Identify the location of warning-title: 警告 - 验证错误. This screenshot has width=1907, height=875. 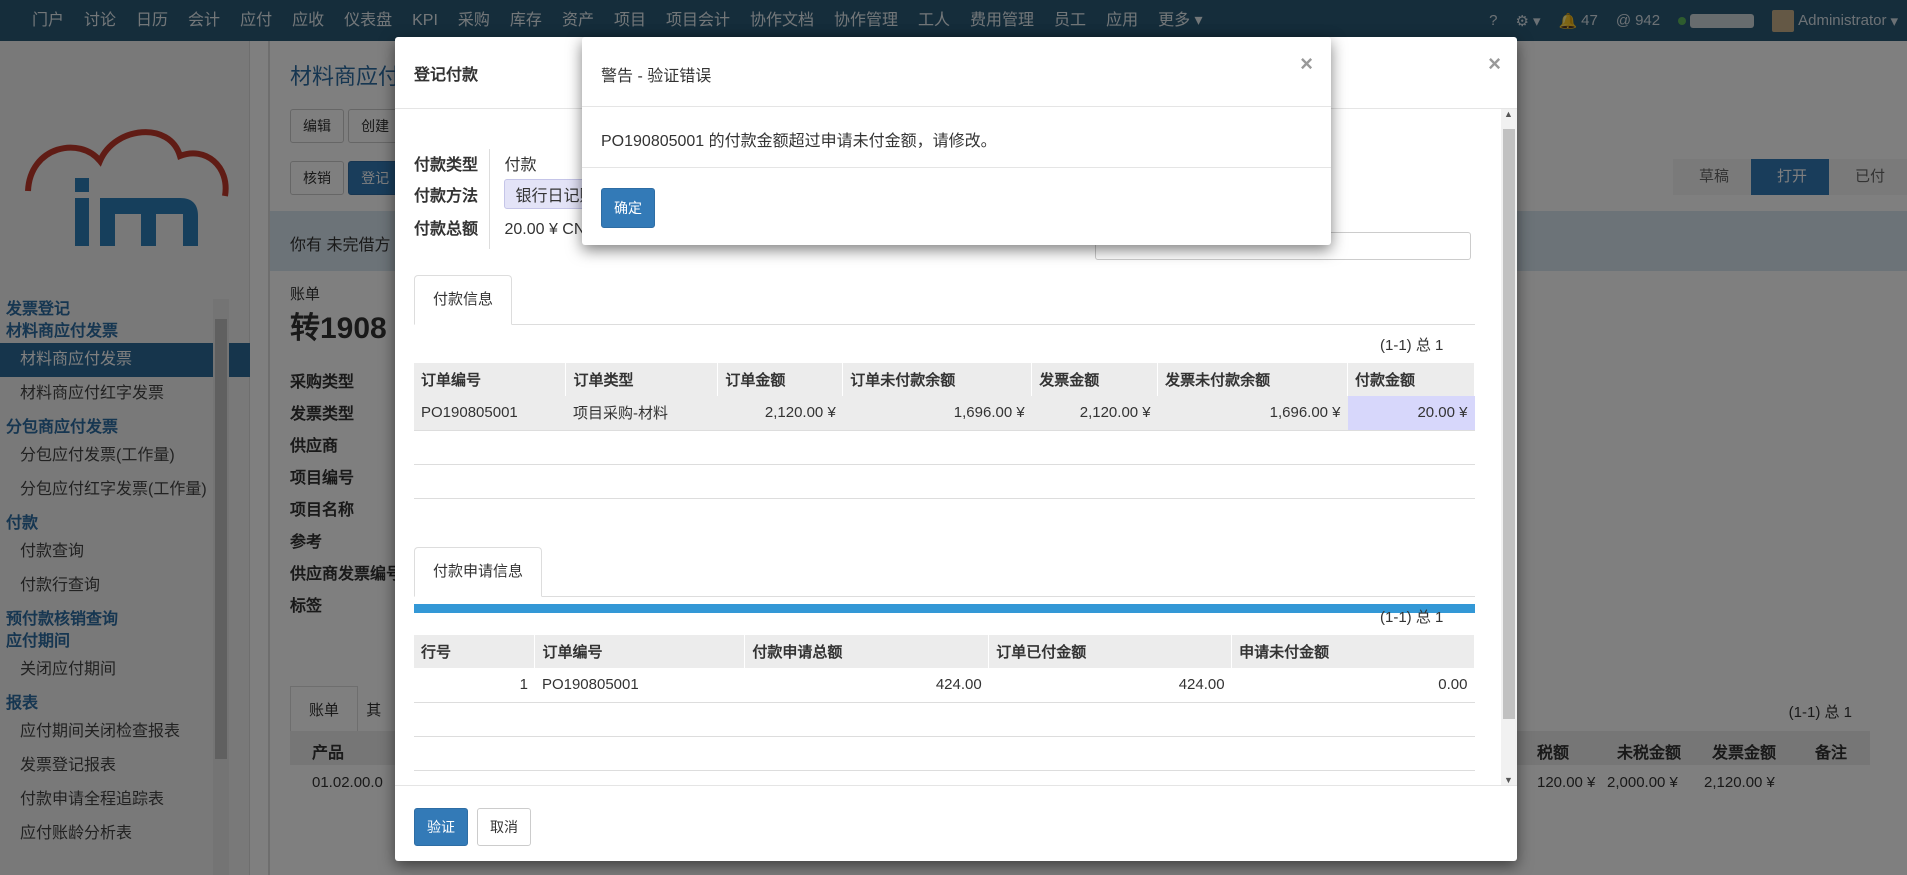
(656, 76).